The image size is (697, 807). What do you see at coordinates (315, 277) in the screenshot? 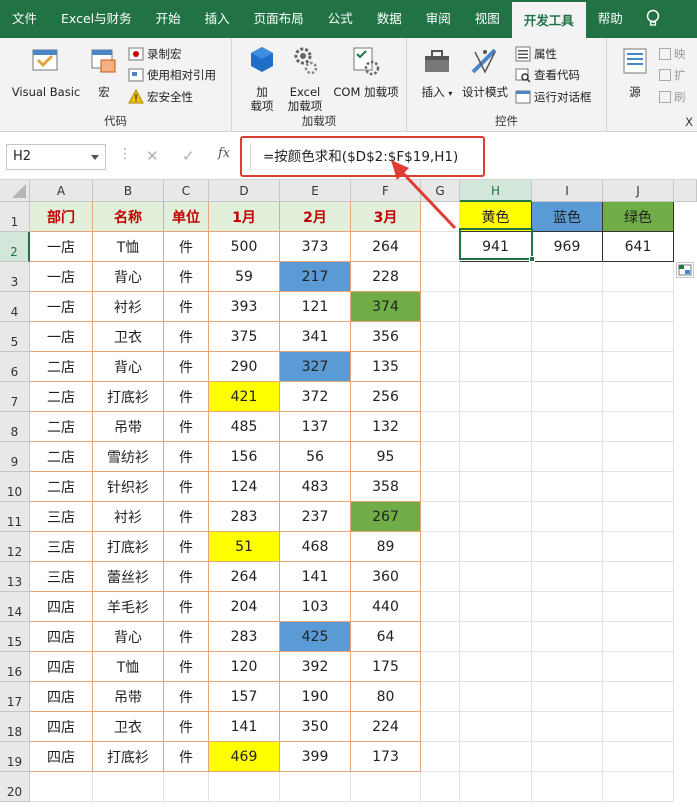
I see `table-cell: 217` at bounding box center [315, 277].